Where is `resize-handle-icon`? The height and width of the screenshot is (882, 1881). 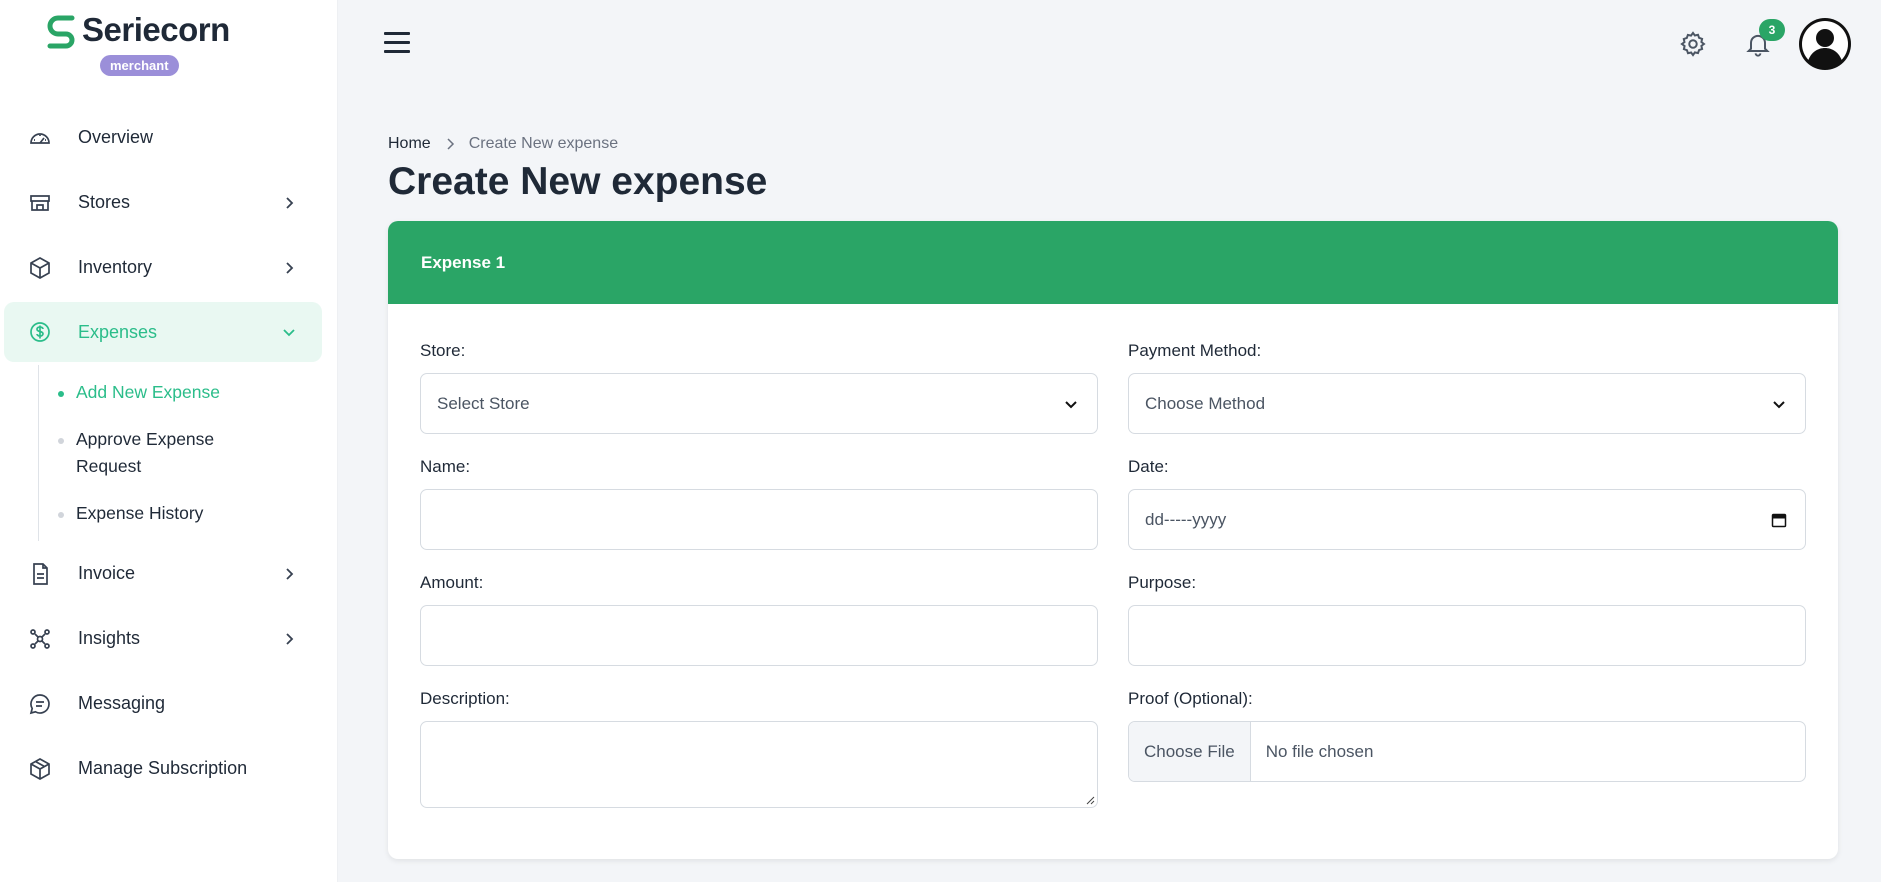 resize-handle-icon is located at coordinates (1090, 800).